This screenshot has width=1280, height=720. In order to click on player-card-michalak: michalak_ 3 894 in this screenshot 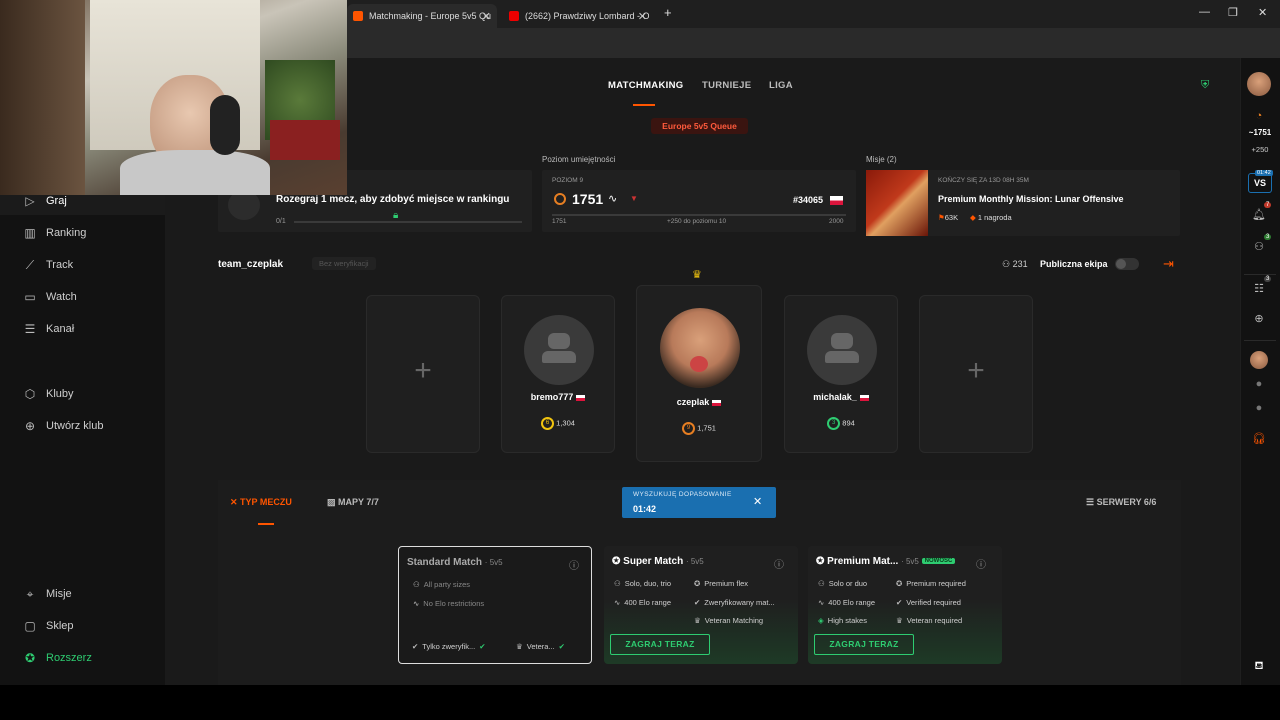, I will do `click(841, 374)`.